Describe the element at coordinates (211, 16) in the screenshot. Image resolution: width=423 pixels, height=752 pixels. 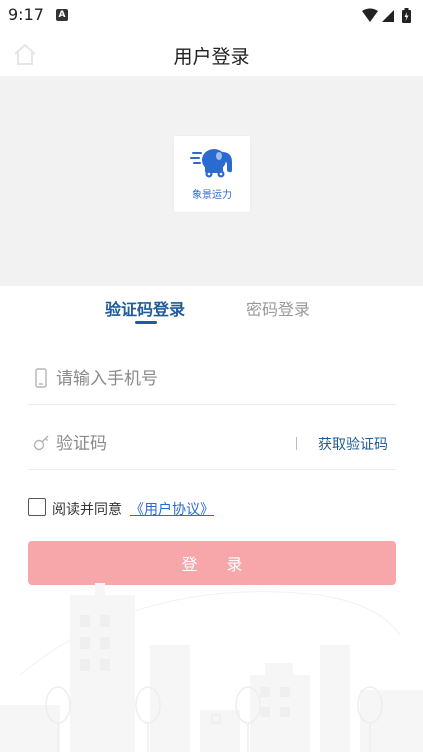
I see `status-bar: 9:17 A` at that location.